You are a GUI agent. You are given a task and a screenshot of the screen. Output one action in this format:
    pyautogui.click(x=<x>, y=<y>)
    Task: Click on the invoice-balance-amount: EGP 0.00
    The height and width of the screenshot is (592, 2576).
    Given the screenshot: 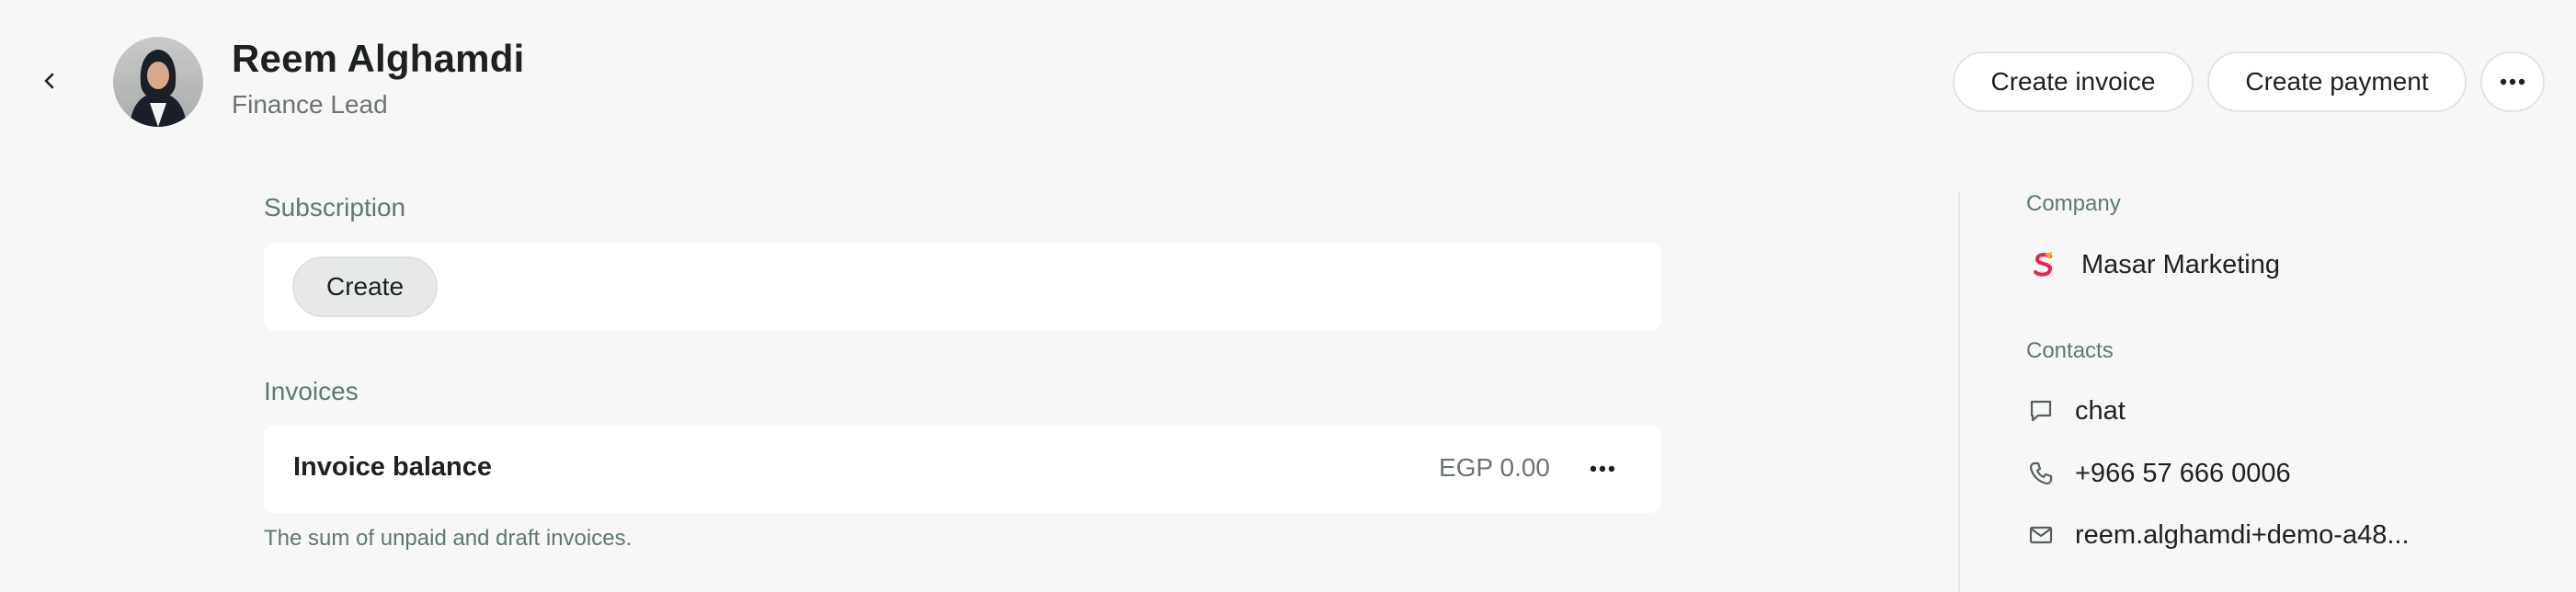 What is the action you would take?
    pyautogui.click(x=1494, y=467)
    